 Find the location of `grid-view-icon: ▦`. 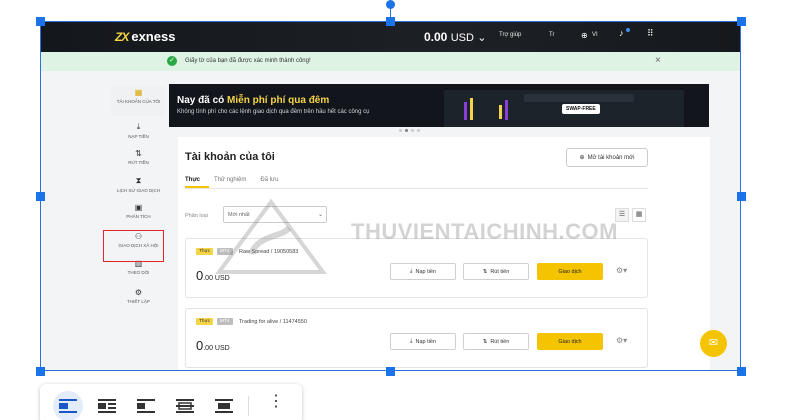

grid-view-icon: ▦ is located at coordinates (639, 215).